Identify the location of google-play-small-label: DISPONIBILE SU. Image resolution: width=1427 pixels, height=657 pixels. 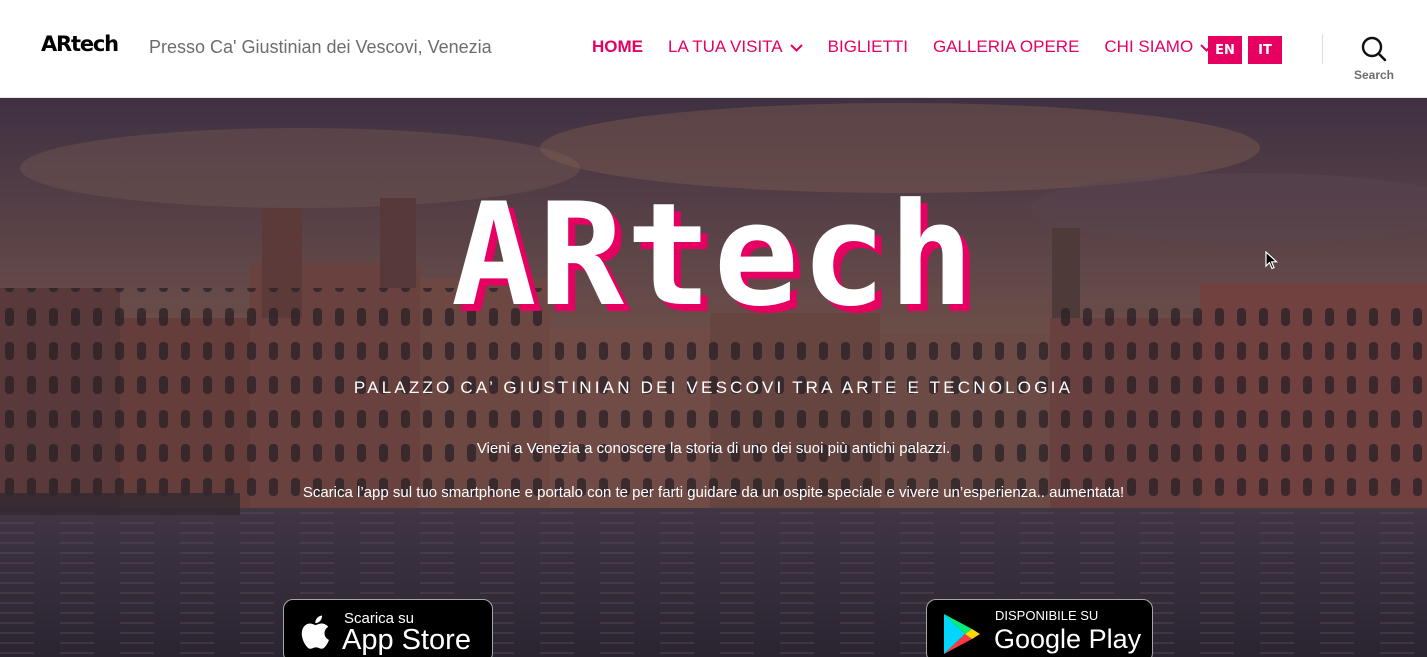
(1047, 615).